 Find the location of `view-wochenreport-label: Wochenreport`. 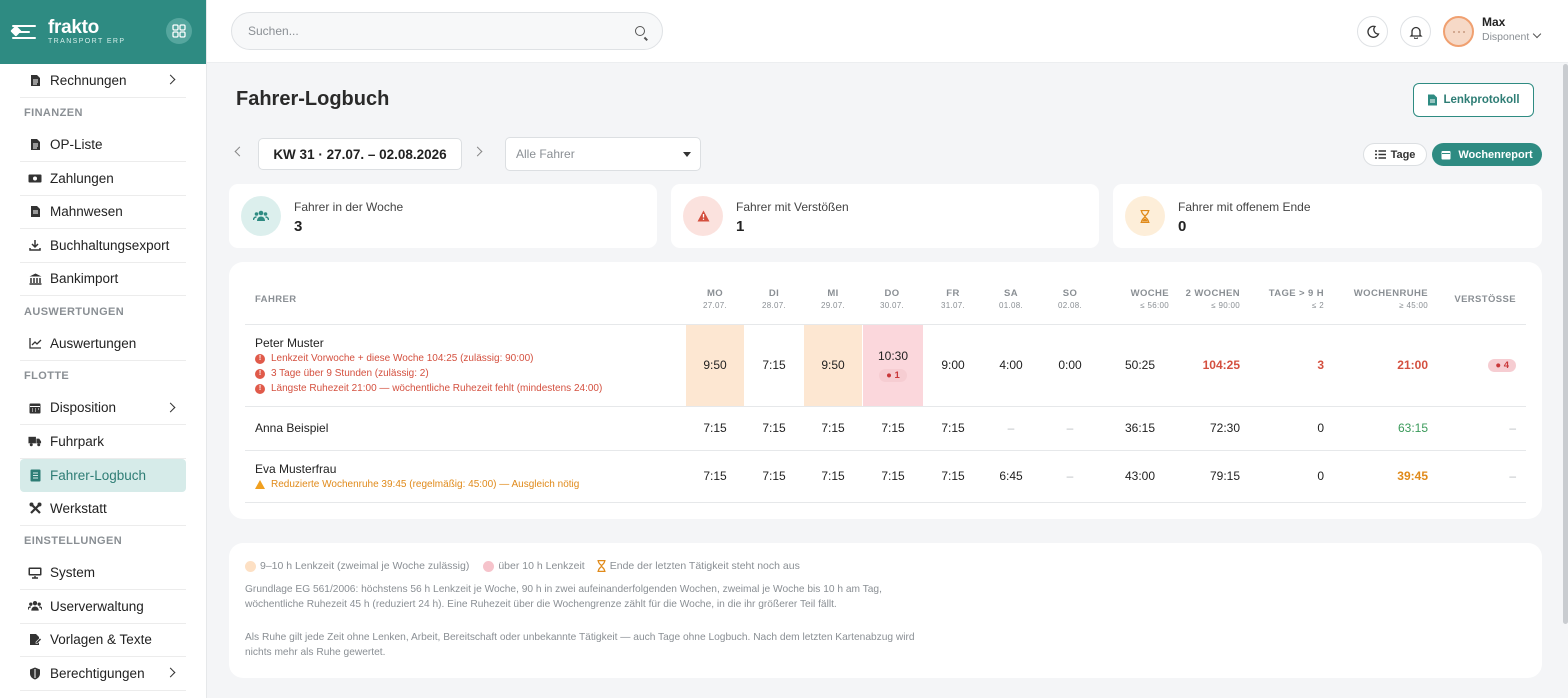

view-wochenreport-label: Wochenreport is located at coordinates (1495, 154).